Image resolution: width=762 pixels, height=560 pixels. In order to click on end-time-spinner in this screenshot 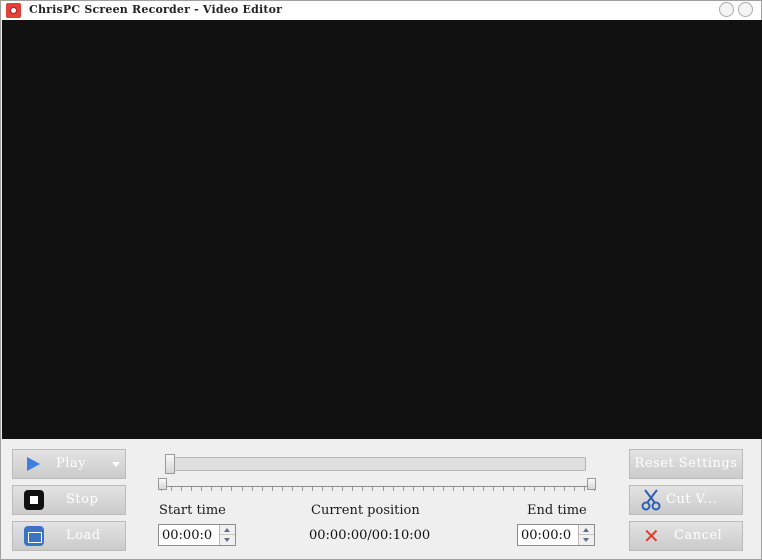, I will do `click(586, 535)`.